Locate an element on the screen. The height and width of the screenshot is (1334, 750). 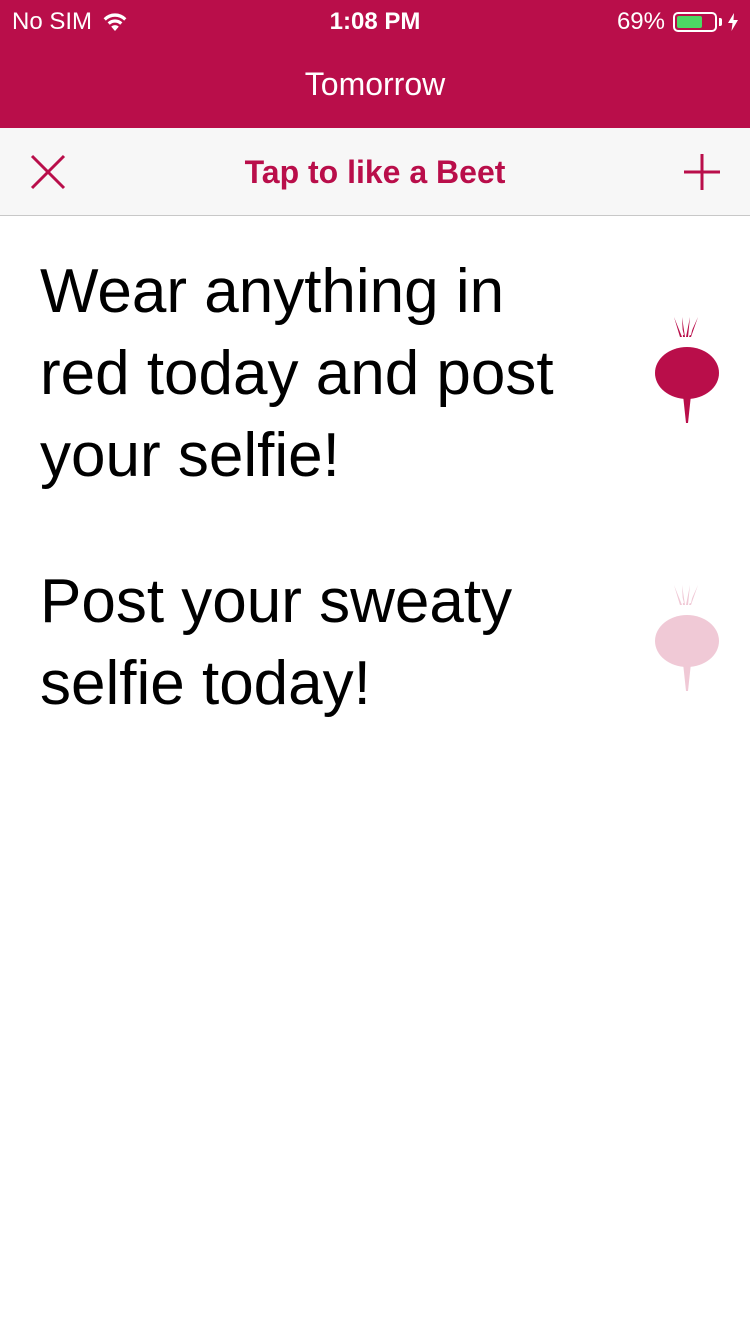
like-a-beet-label: Tap to like a Beet is located at coordinates (375, 172).